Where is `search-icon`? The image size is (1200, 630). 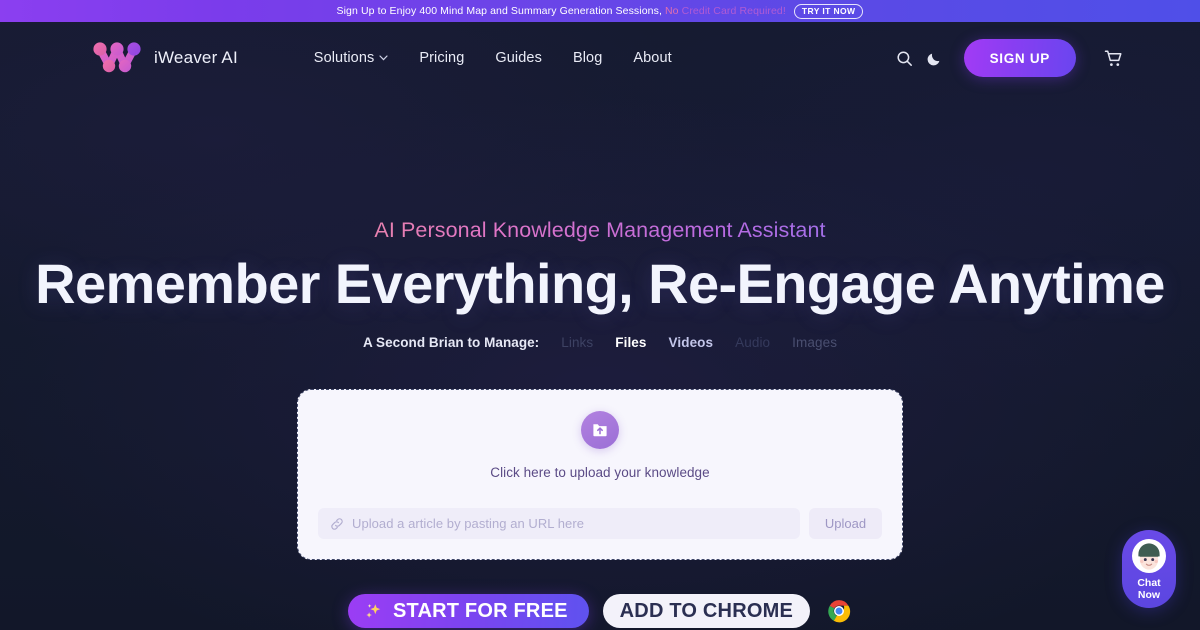 search-icon is located at coordinates (905, 58).